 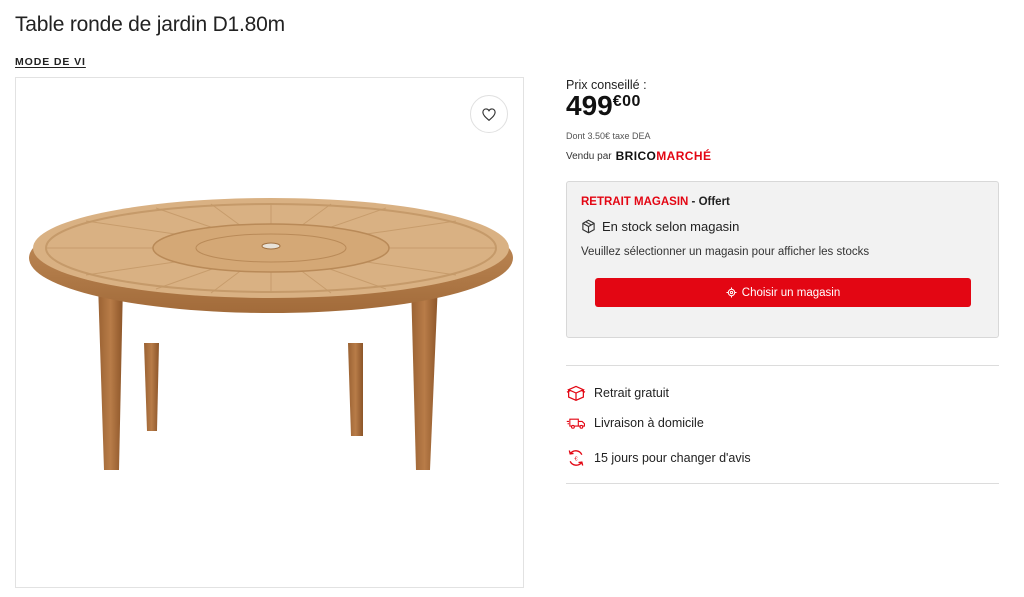 I want to click on feature-home-delivery: Livraison à domicile, so click(x=635, y=423).